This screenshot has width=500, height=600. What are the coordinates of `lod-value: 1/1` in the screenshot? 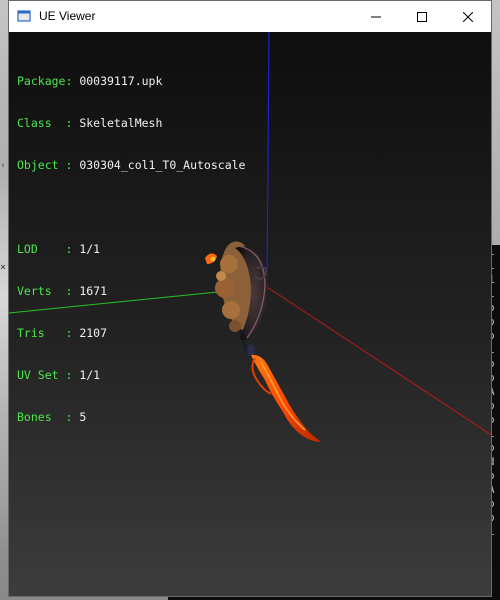 It's located at (90, 249).